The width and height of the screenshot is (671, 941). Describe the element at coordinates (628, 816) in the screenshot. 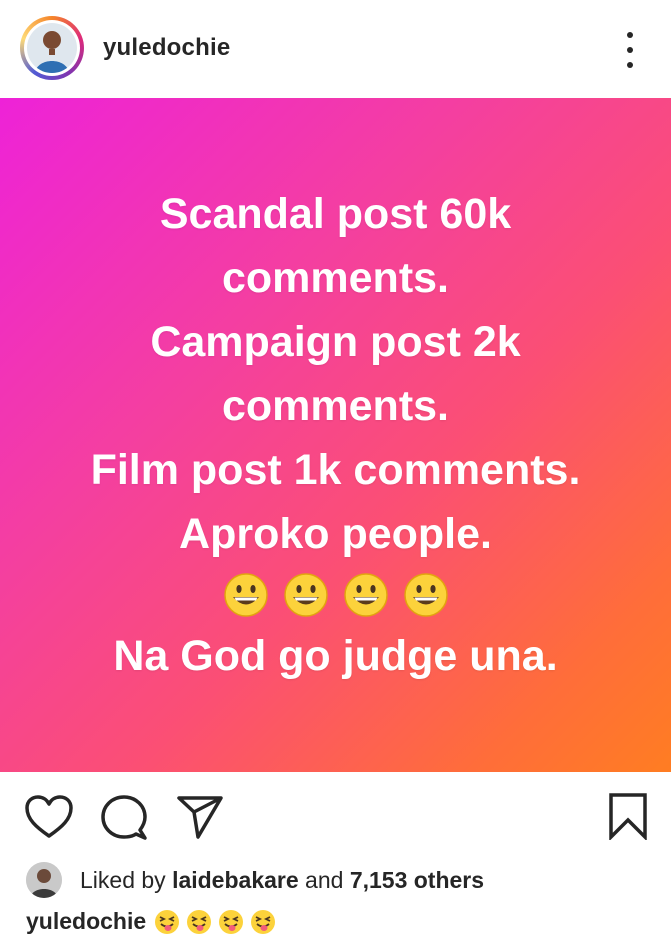

I see `bookmark-icon` at that location.